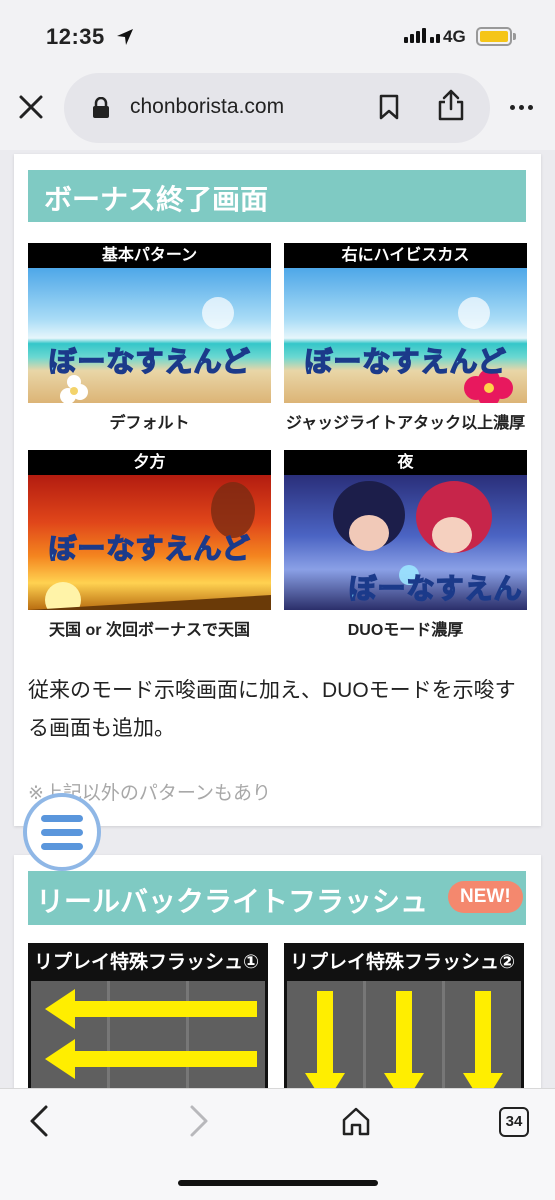  I want to click on status-time: 12:35, so click(75, 36).